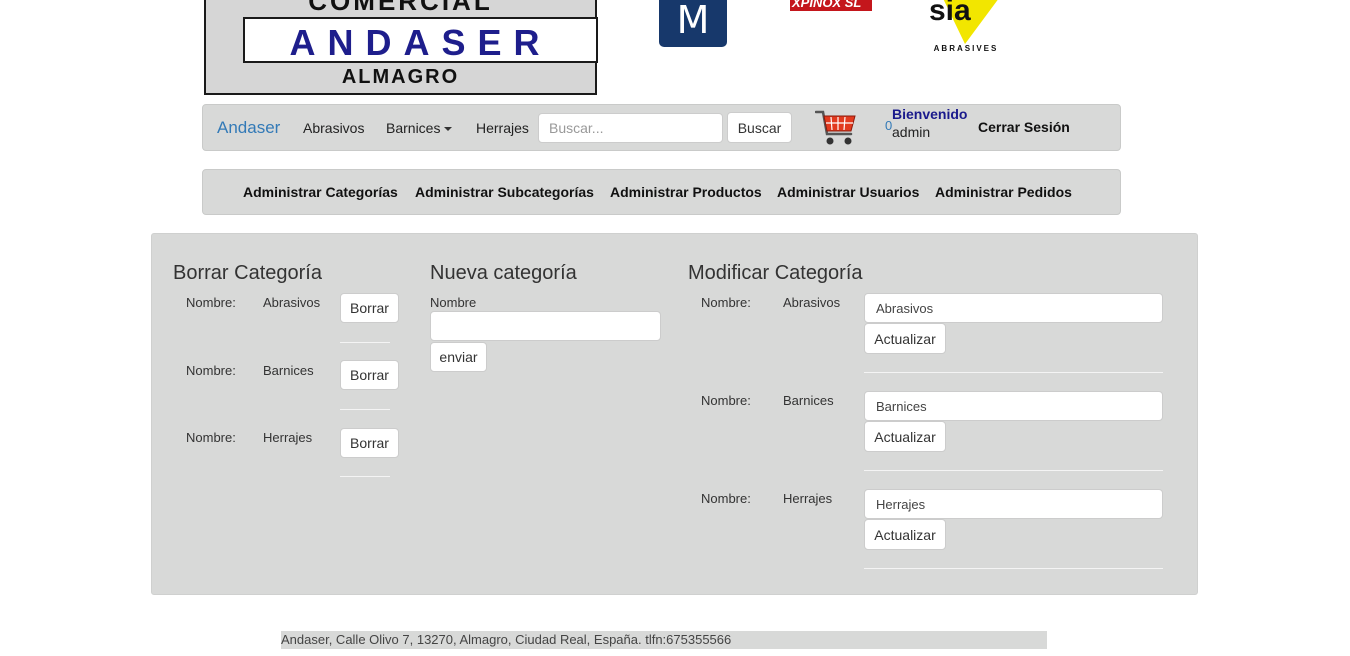 Image resolution: width=1350 pixels, height=656 pixels. I want to click on modify-row-name: Barnices, so click(808, 400).